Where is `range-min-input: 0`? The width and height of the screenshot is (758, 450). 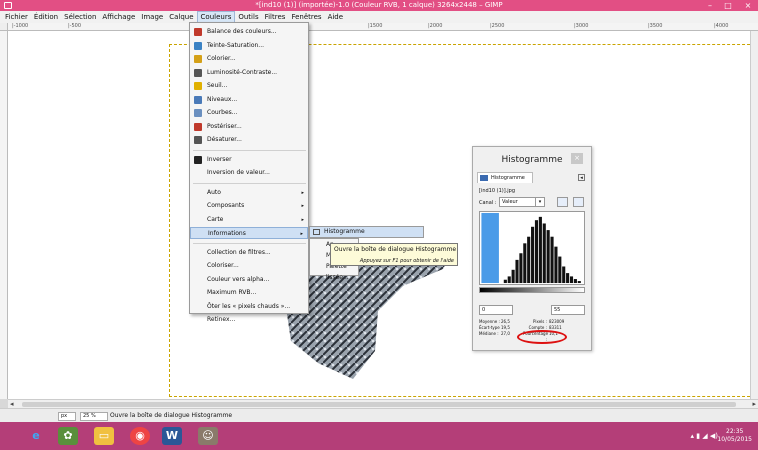 range-min-input: 0 is located at coordinates (496, 310).